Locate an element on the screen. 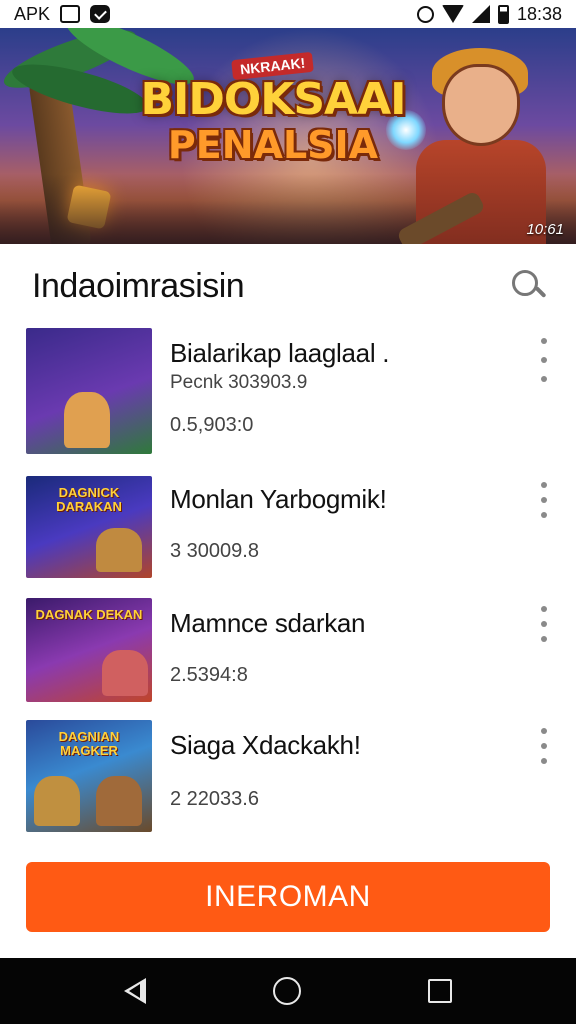  navigation-bar is located at coordinates (288, 991).